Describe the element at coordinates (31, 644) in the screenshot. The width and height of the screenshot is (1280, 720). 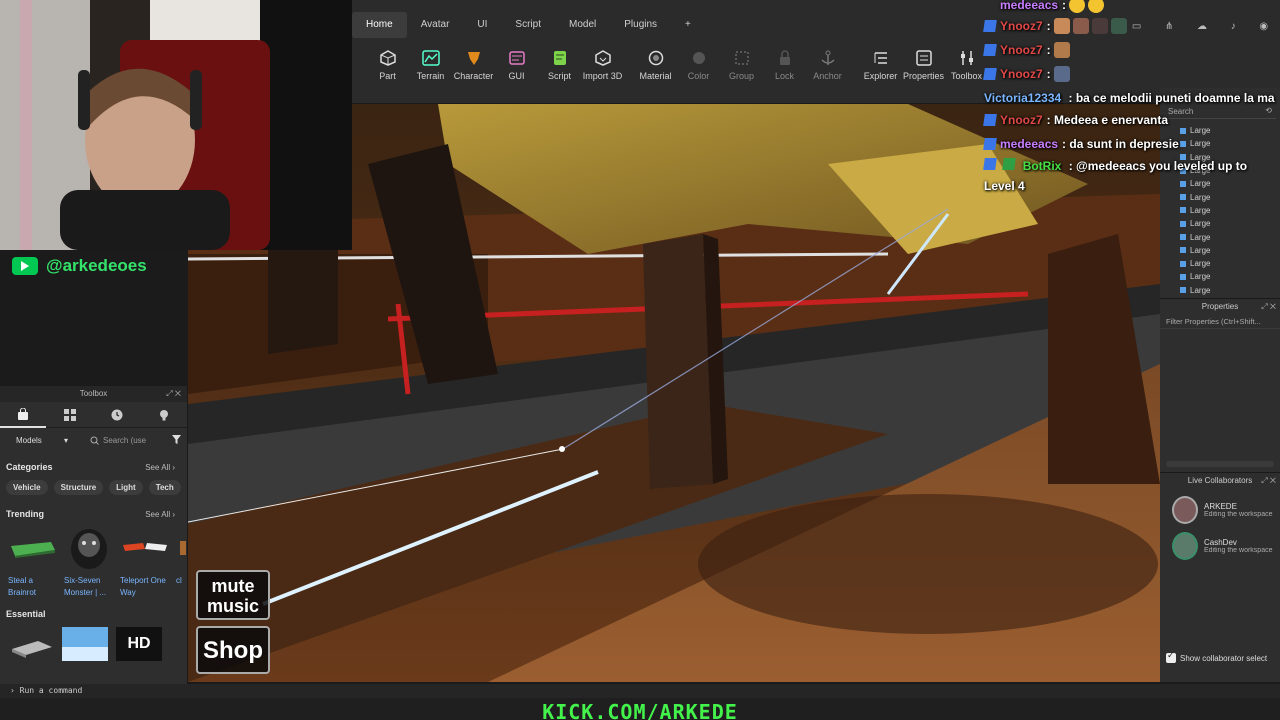
I see `essential-item-baseplate` at that location.